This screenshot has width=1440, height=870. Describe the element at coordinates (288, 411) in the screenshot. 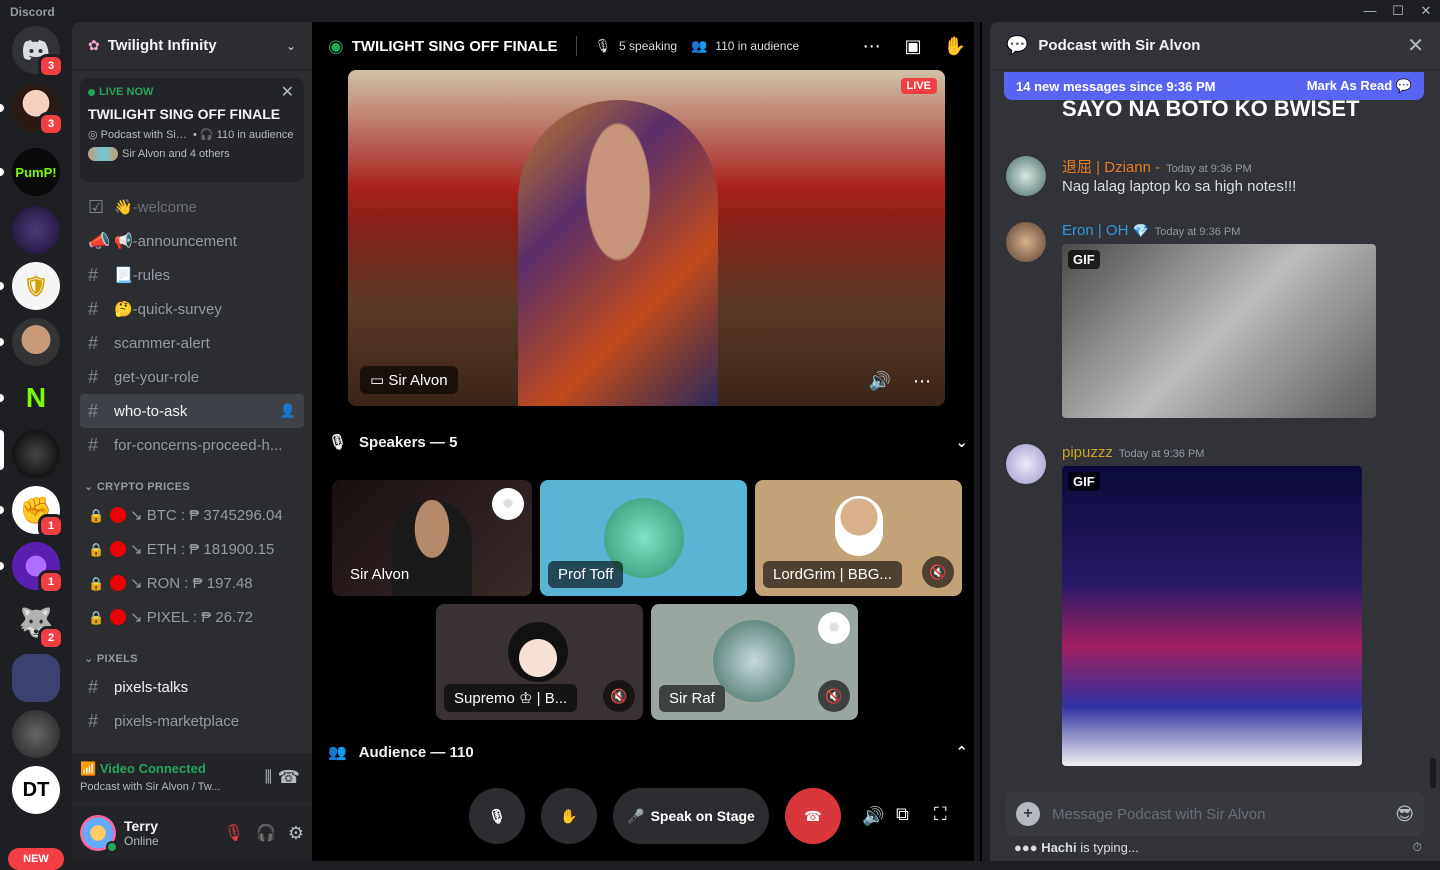

I see `invite-user-icon: 👤` at that location.